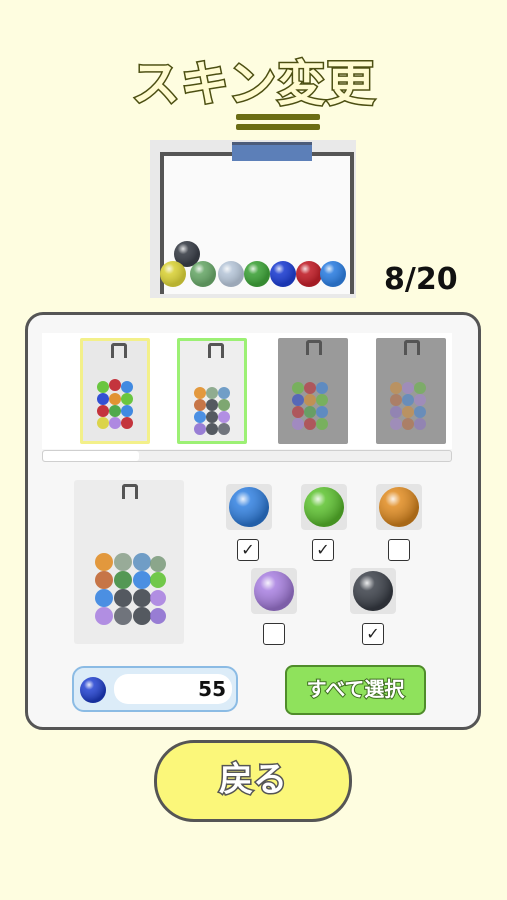  What do you see at coordinates (274, 634) in the screenshot?
I see `checkbox-purple` at bounding box center [274, 634].